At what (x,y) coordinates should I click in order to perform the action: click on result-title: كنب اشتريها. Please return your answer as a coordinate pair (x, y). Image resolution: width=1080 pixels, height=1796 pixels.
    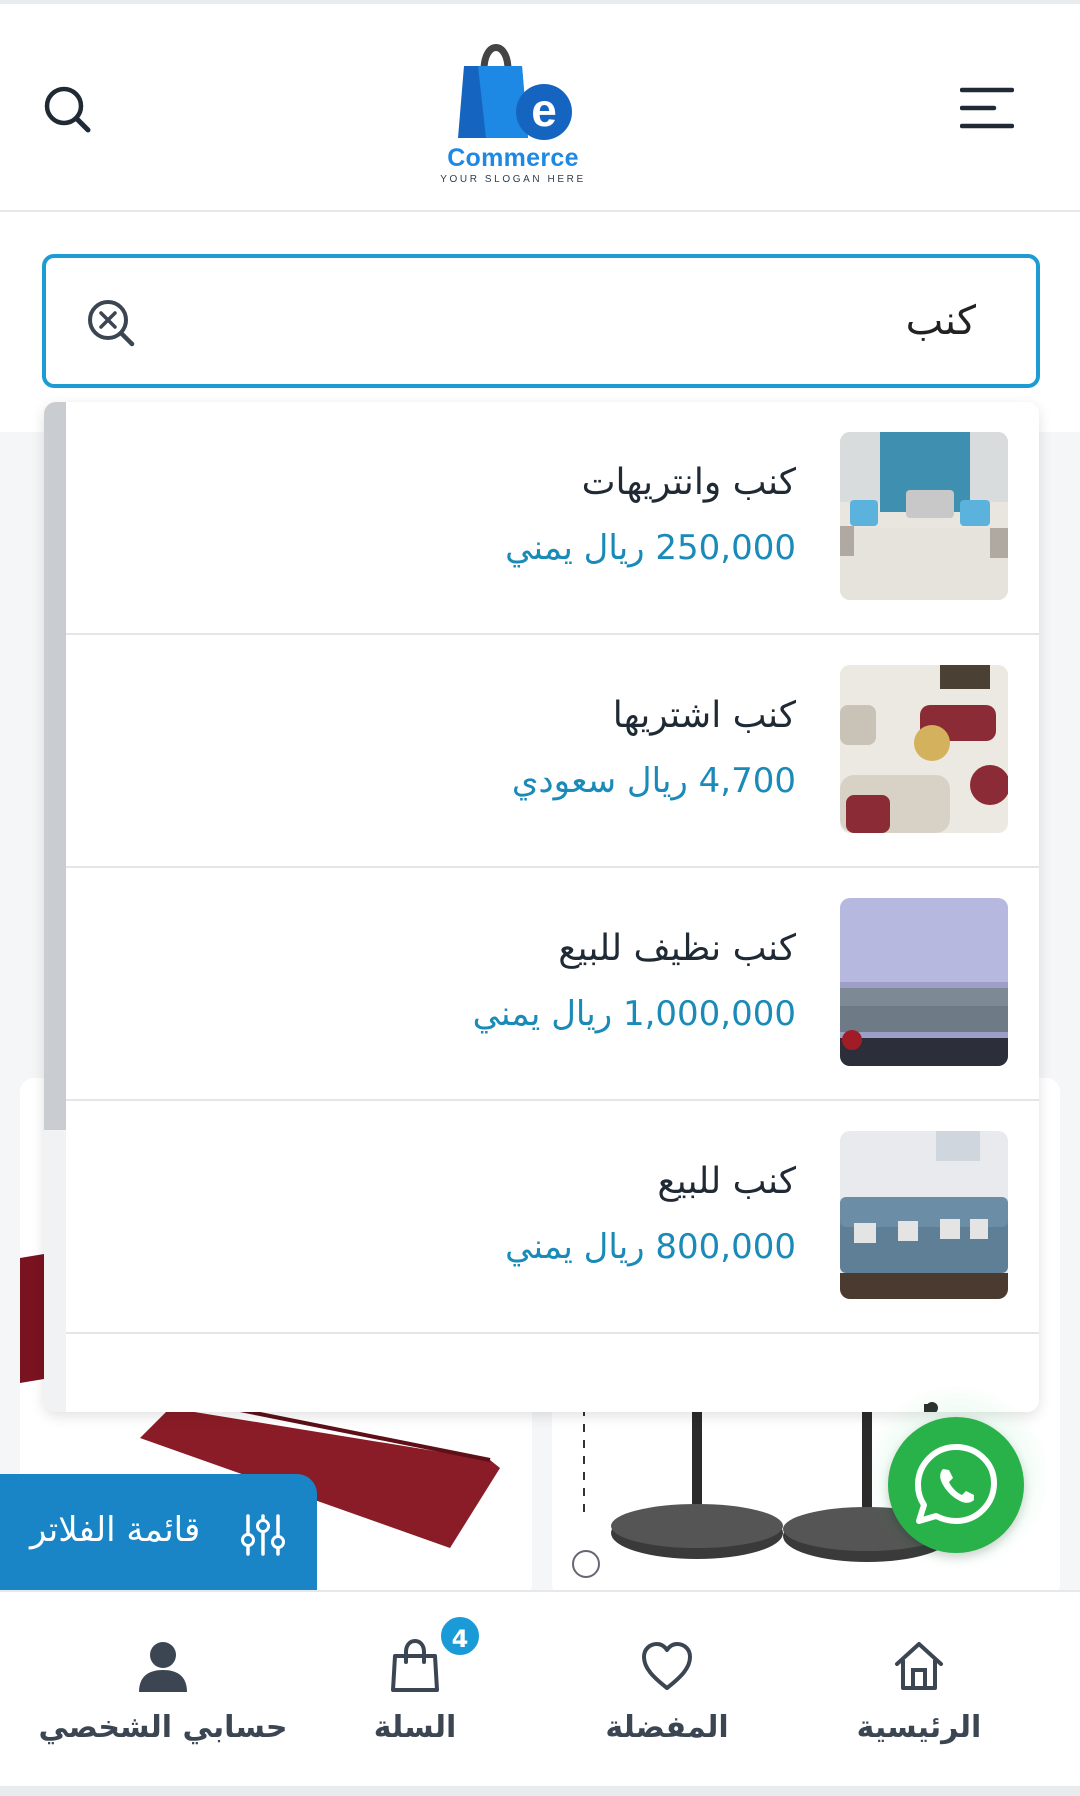
    Looking at the image, I should click on (704, 715).